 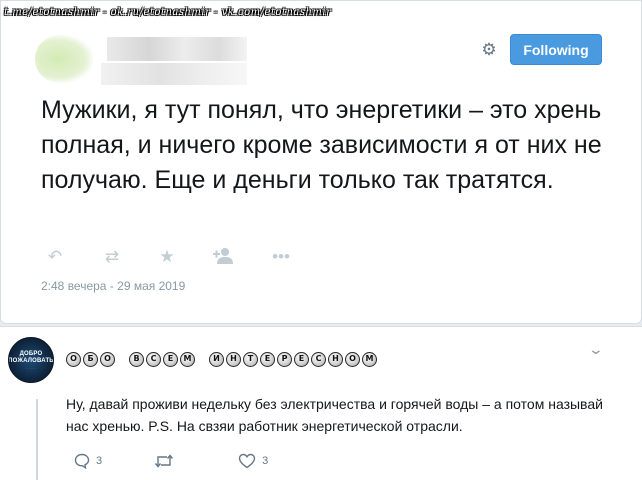 I want to click on group-name-letter: И, so click(x=216, y=359).